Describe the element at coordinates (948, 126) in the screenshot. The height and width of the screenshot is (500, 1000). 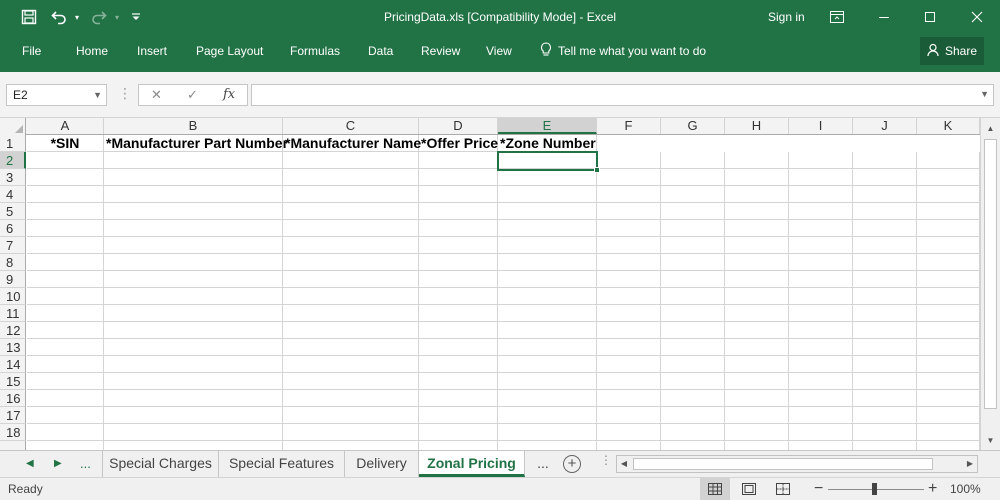
I see `column-header-k: K` at that location.